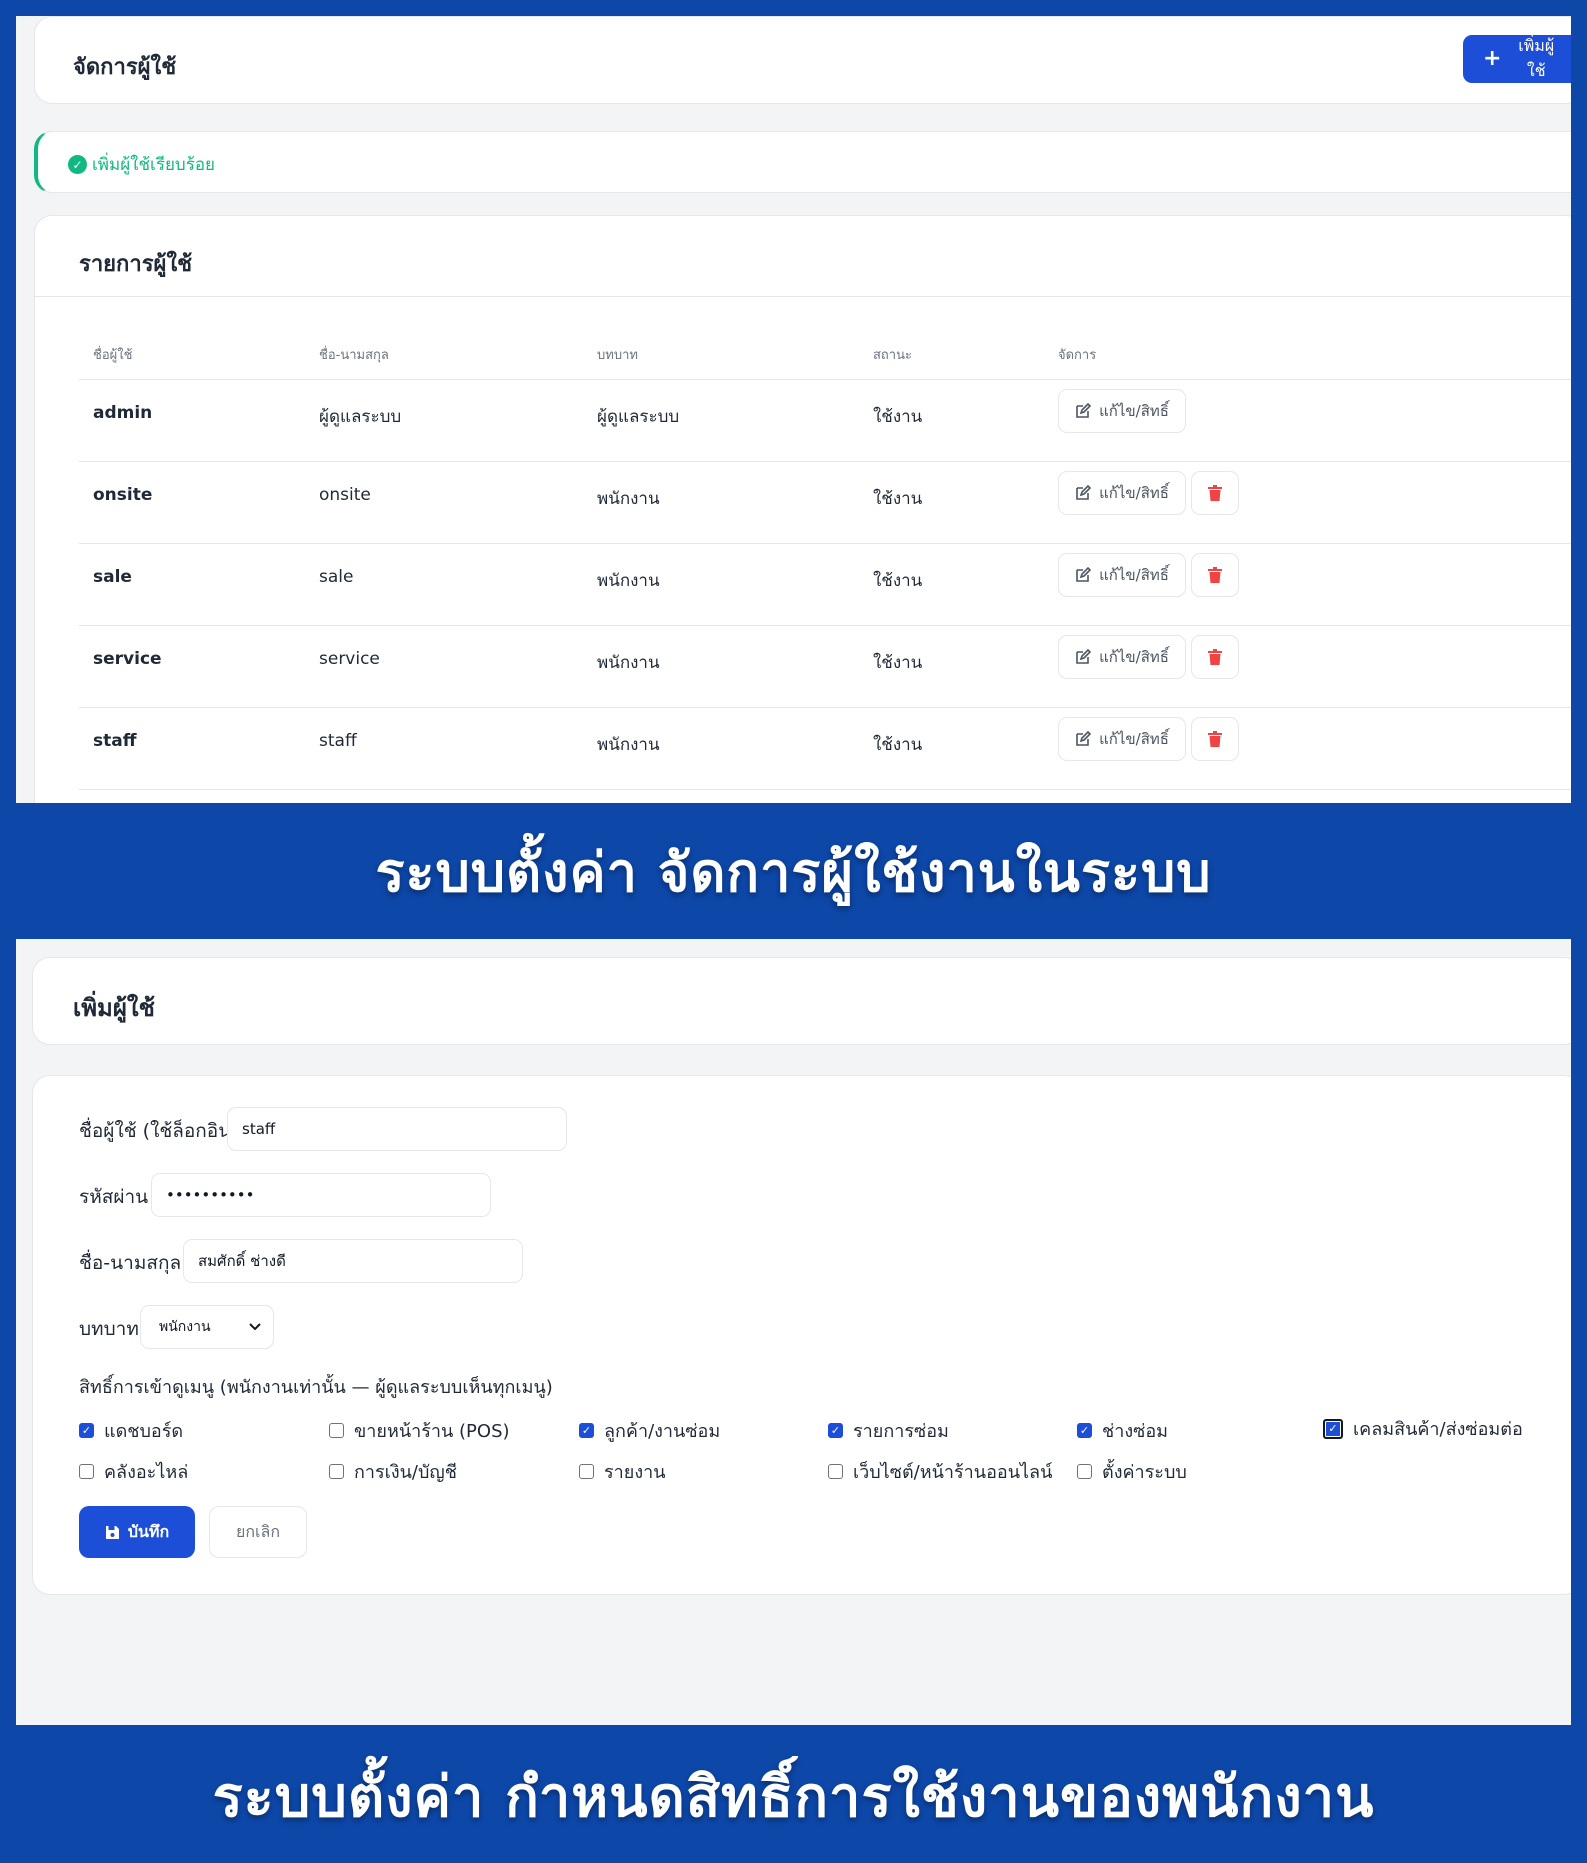  I want to click on permission-technicians: ✓ ช่างซ่อม, so click(1122, 1430).